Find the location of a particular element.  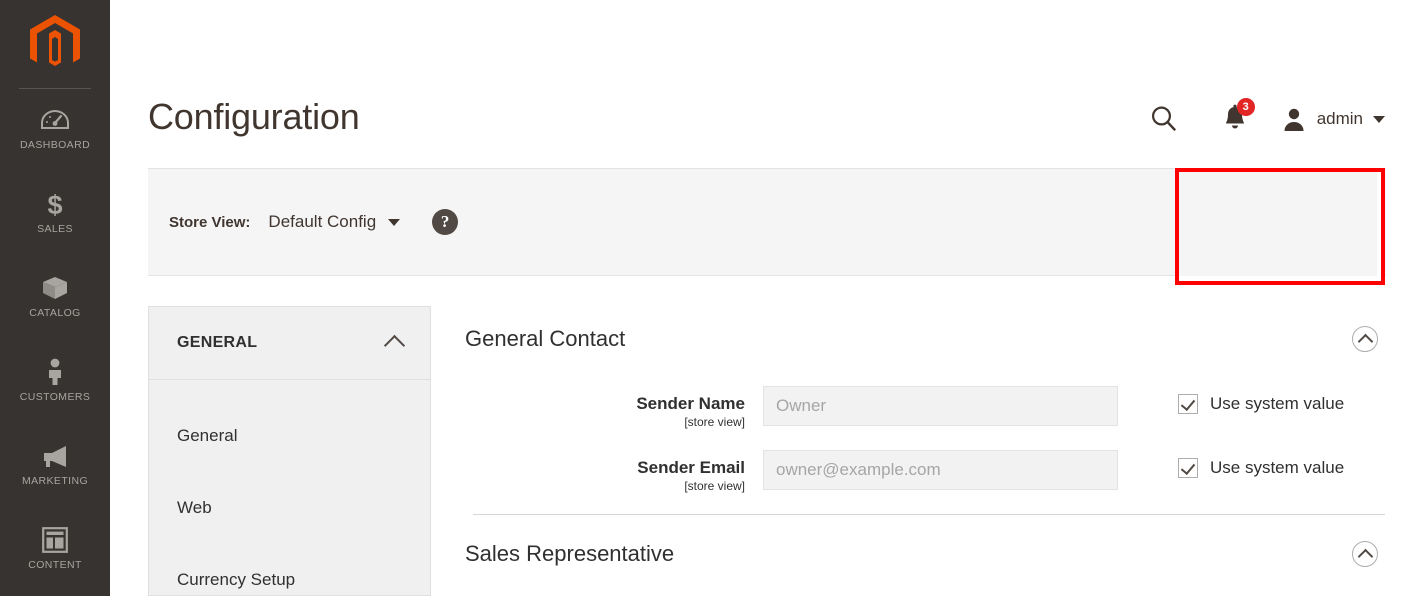

sidebar-item-catalog: CATALOG is located at coordinates (55, 297).